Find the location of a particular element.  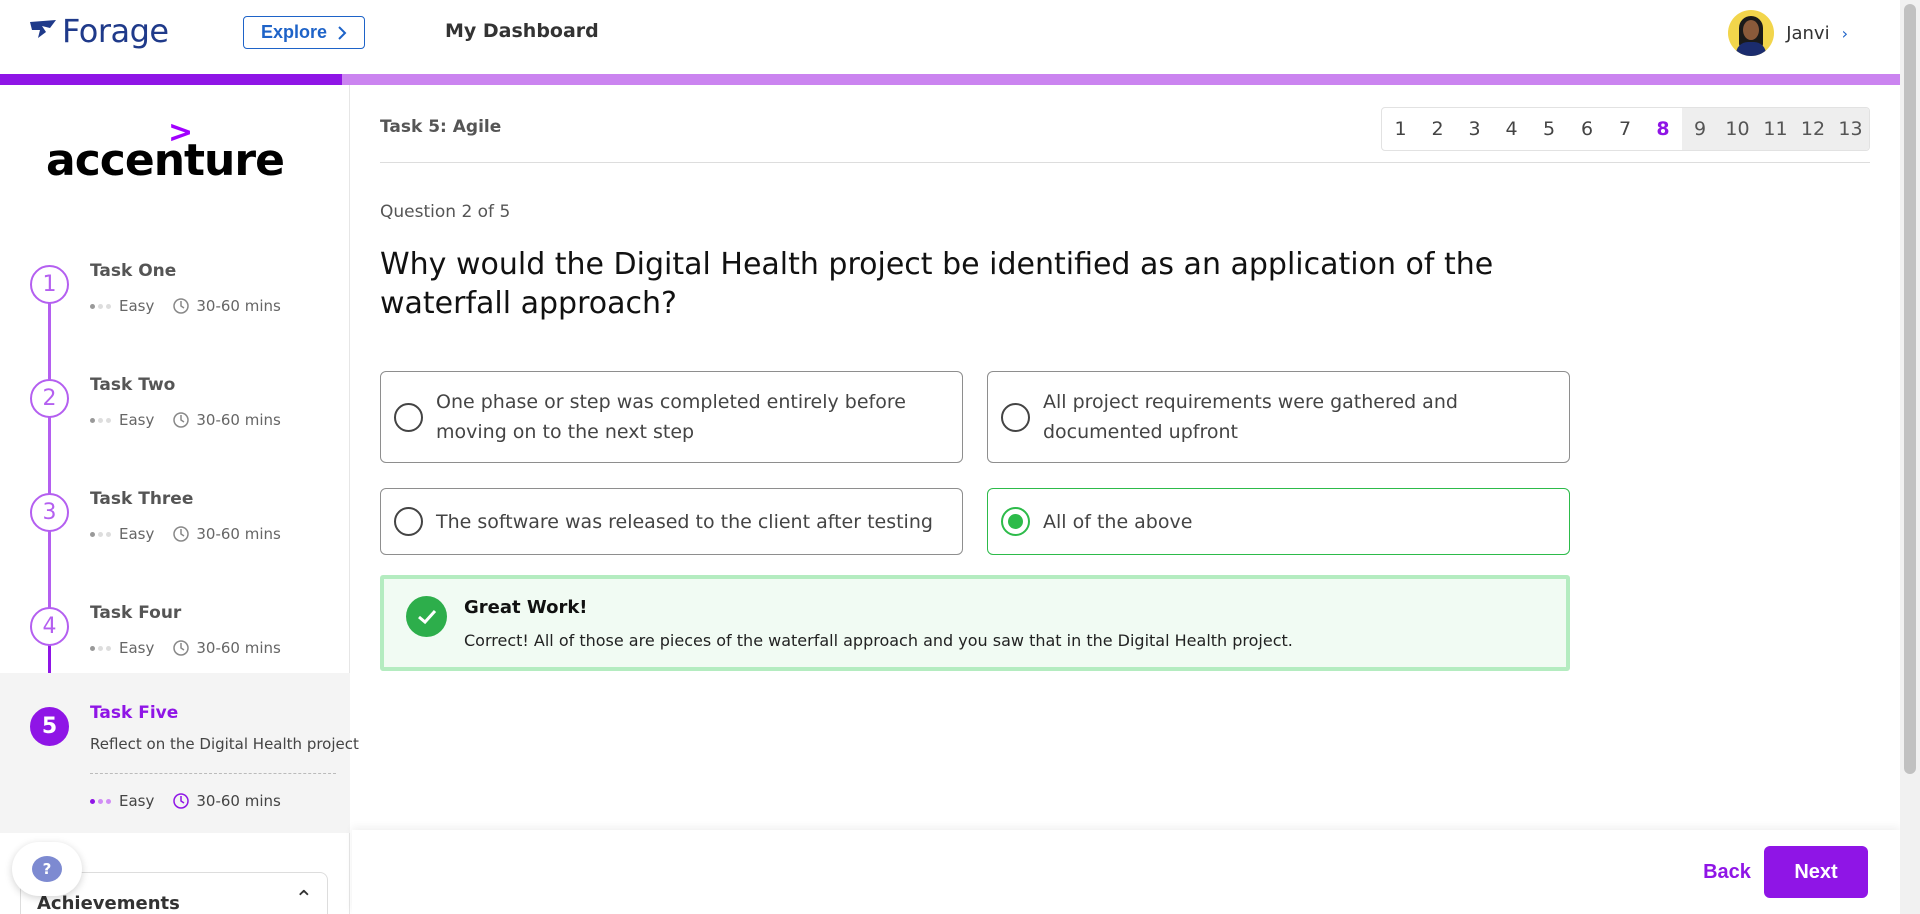

help-button: ? is located at coordinates (47, 869).